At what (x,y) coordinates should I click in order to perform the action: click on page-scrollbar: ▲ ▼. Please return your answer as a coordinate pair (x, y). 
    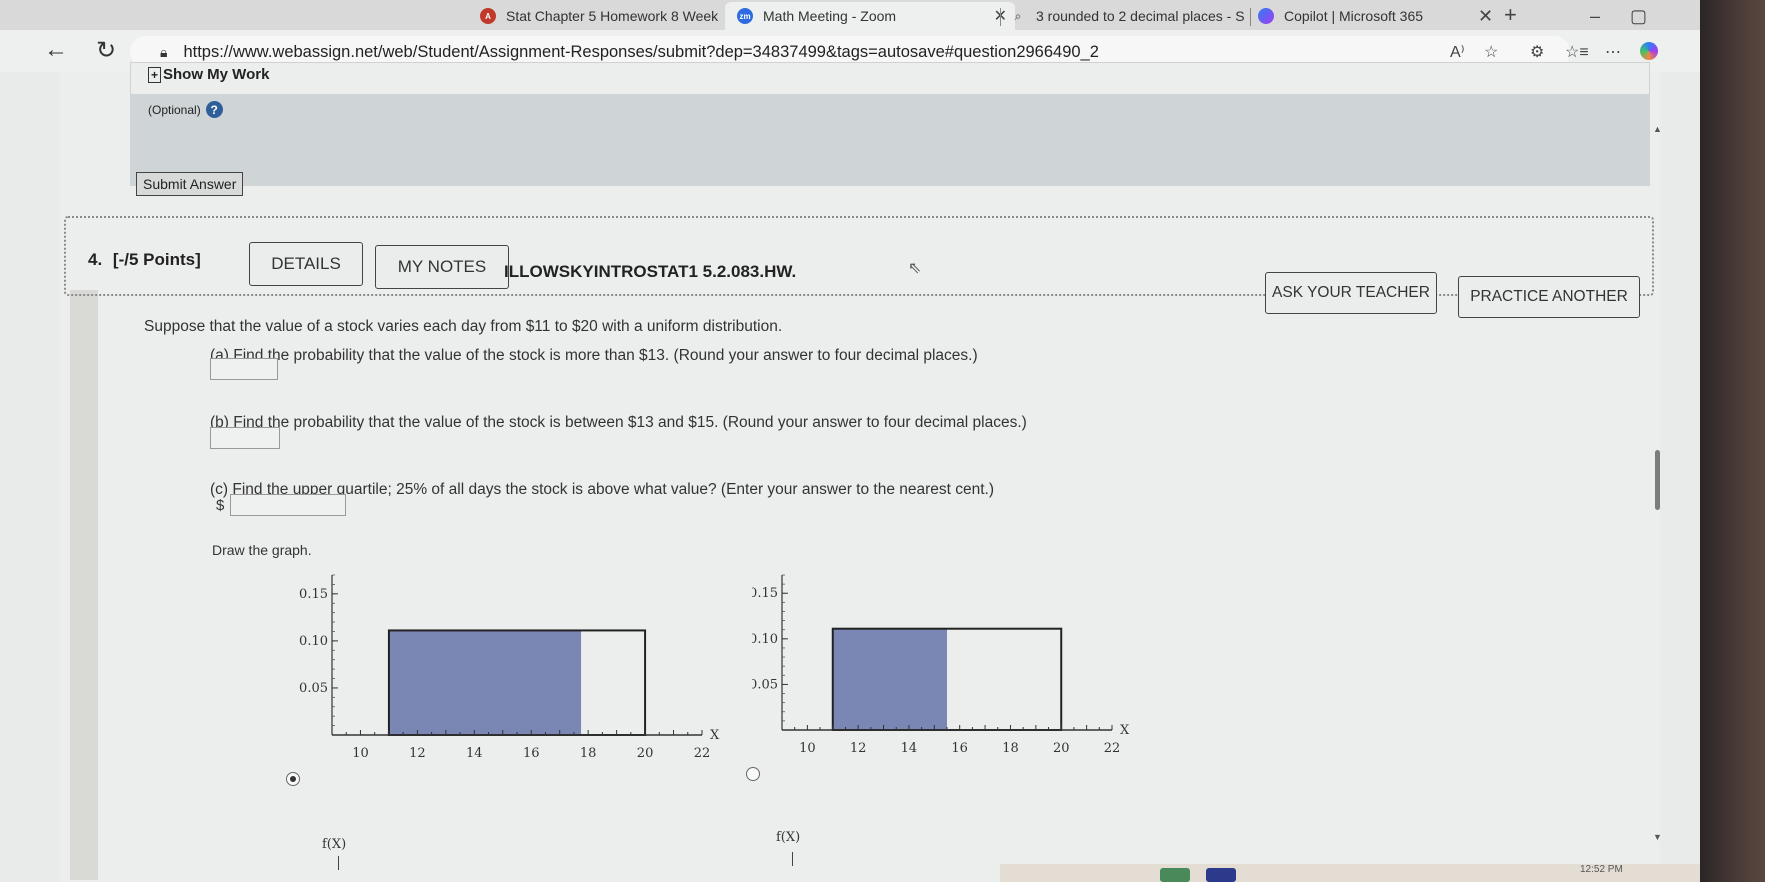
    Looking at the image, I should click on (1657, 485).